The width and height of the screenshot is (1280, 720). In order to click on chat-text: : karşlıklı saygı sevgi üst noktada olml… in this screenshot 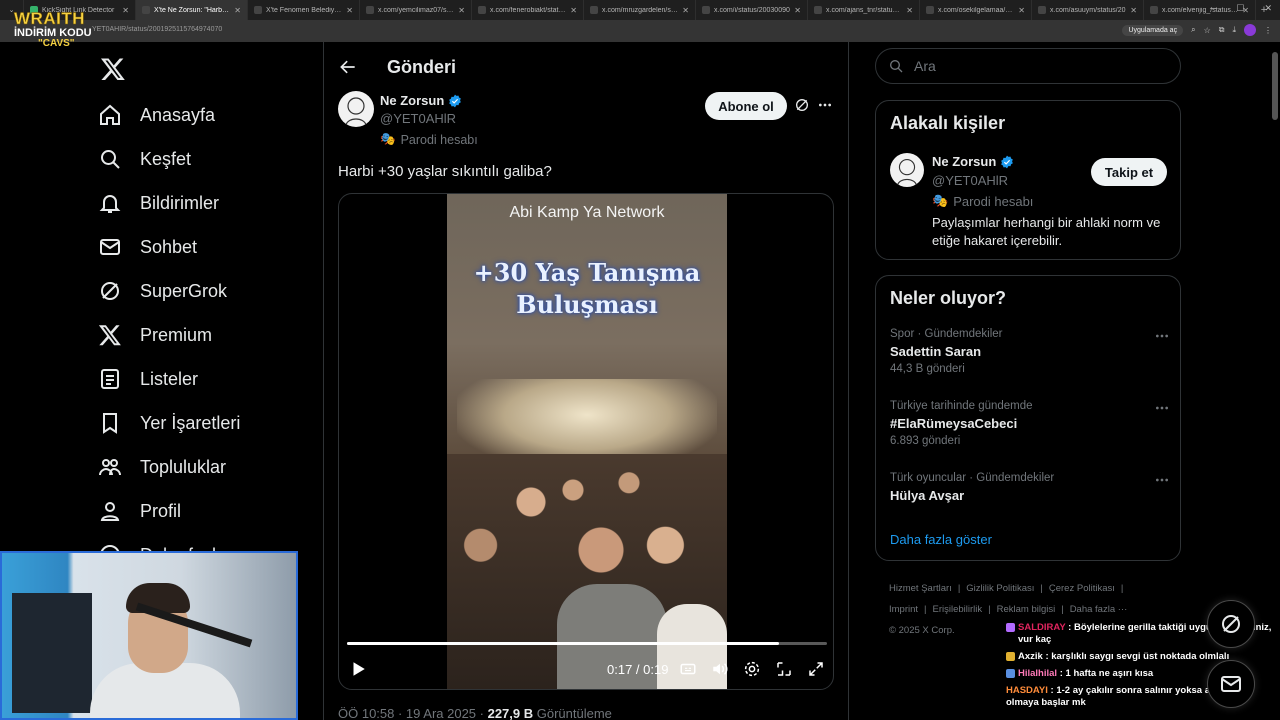, I will do `click(1136, 656)`.